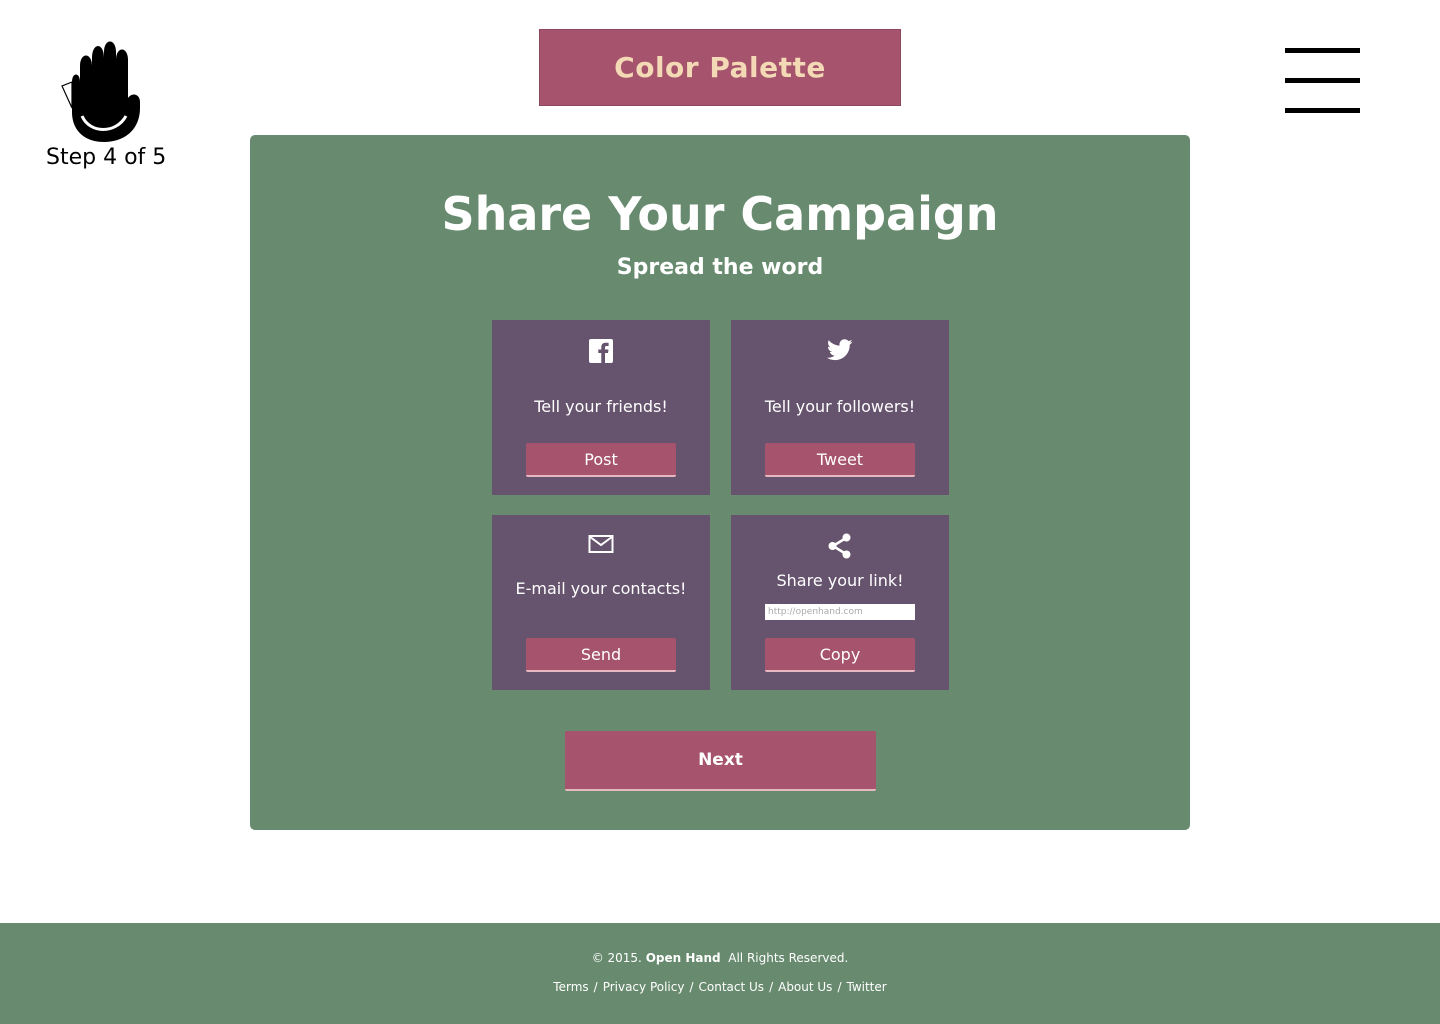 The image size is (1440, 1024). What do you see at coordinates (601, 460) in the screenshot?
I see `post-button: Post` at bounding box center [601, 460].